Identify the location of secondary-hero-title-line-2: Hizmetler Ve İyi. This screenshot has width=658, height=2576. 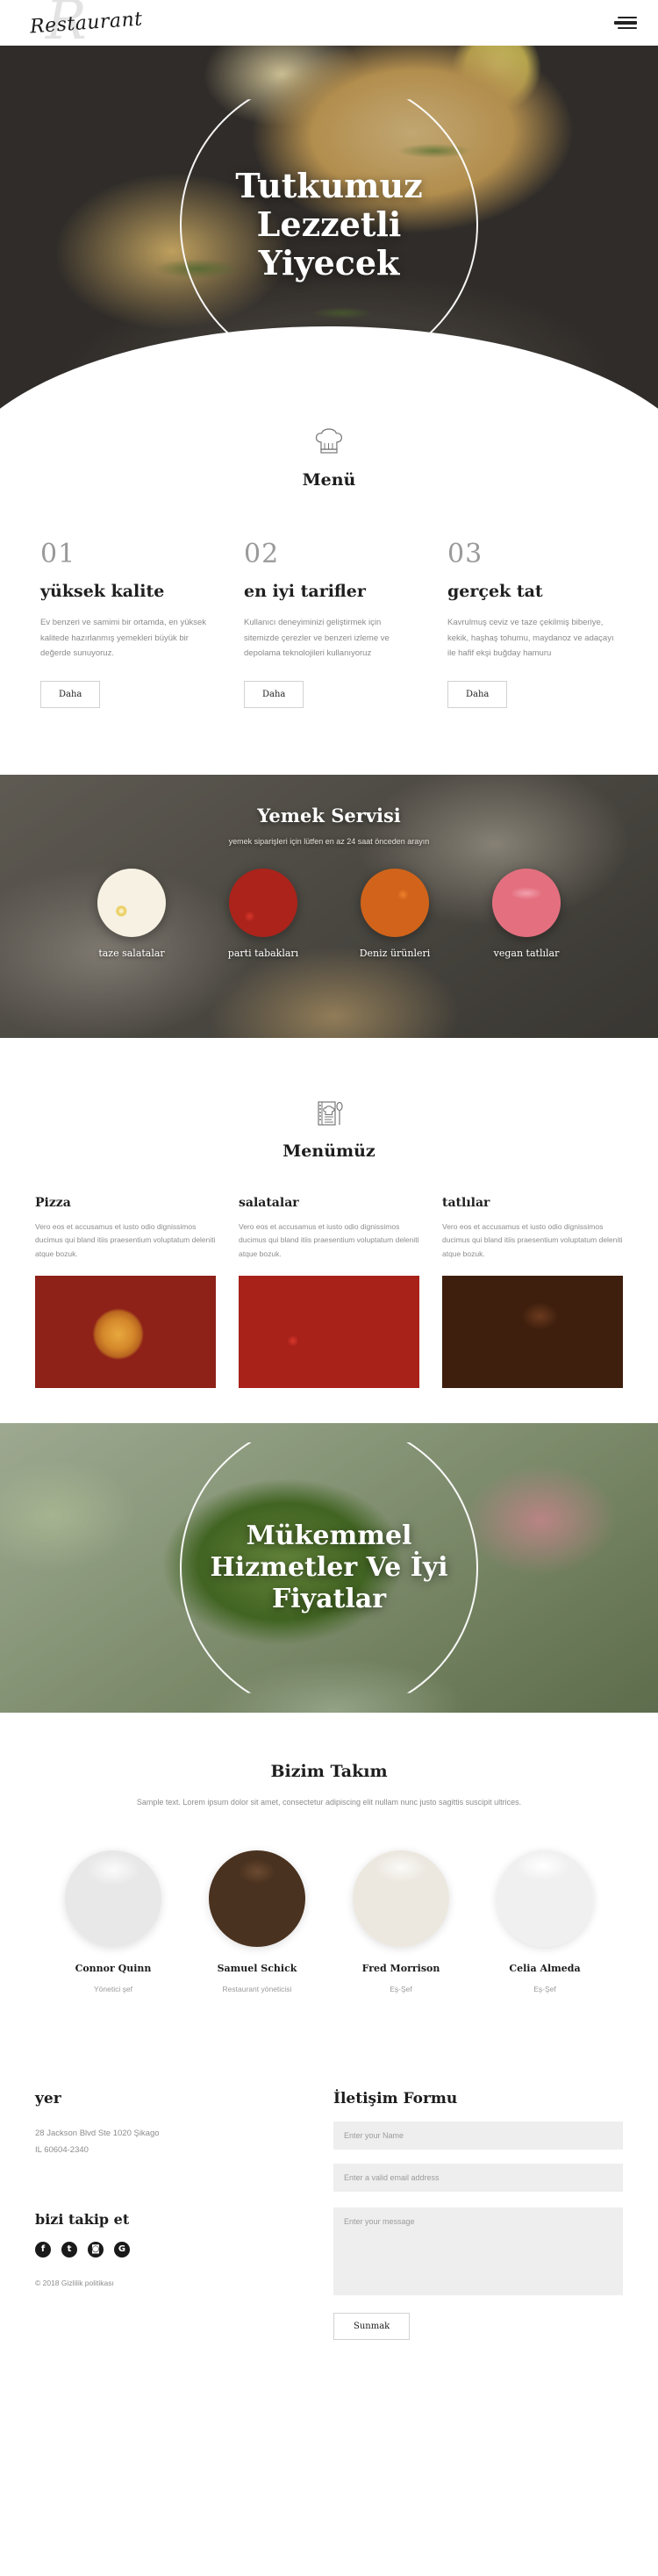
(329, 1567).